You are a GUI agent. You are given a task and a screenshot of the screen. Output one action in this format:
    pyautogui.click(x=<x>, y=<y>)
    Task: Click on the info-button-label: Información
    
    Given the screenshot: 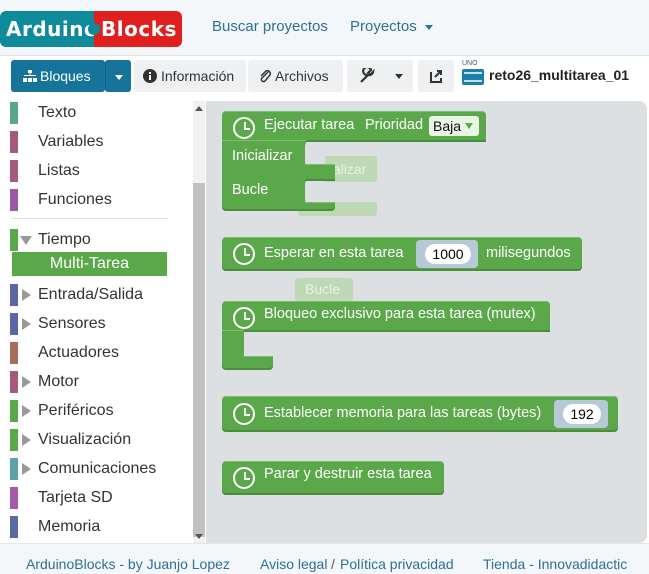 What is the action you would take?
    pyautogui.click(x=198, y=76)
    